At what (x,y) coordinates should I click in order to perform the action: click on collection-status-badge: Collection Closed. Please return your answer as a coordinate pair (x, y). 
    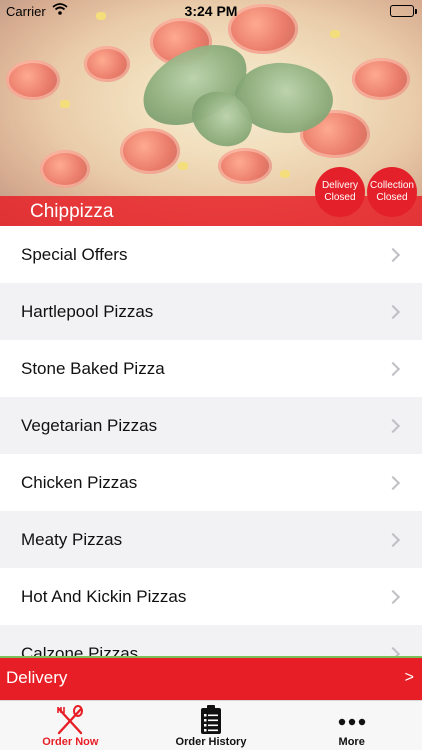
    Looking at the image, I should click on (392, 192).